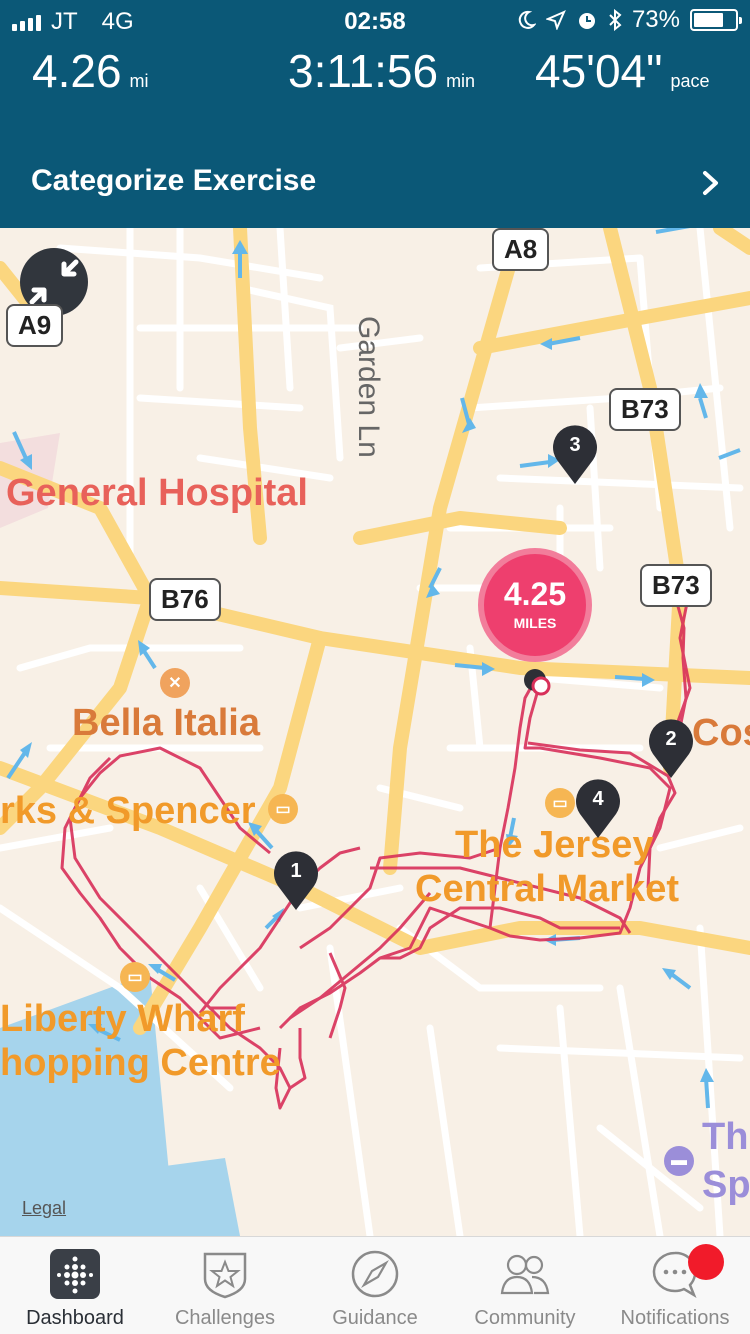 Image resolution: width=750 pixels, height=1334 pixels. I want to click on road-sign-a9: A9, so click(35, 325).